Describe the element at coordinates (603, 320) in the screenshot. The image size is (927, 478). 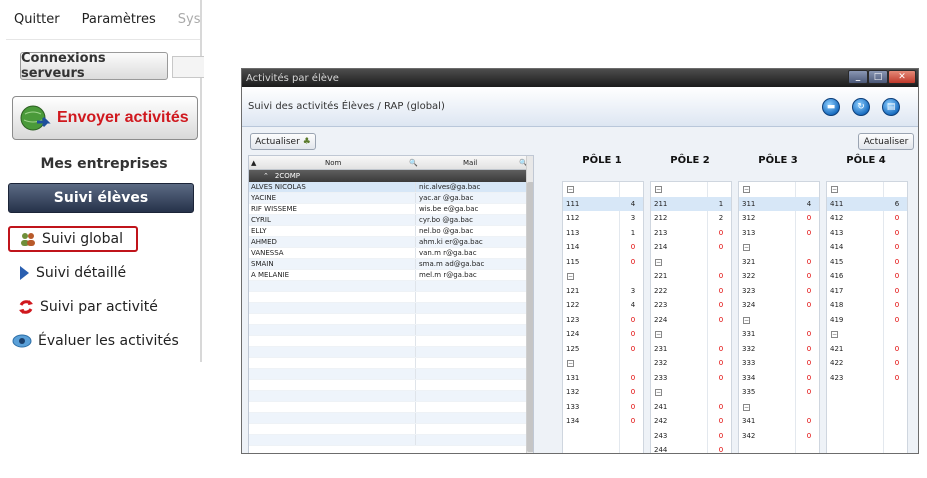
I see `competency-row: 123 0` at that location.